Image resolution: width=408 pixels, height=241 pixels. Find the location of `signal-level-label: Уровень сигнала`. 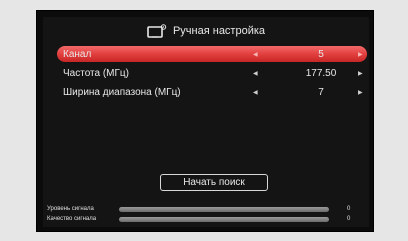

signal-level-label: Уровень сигнала is located at coordinates (70, 209).